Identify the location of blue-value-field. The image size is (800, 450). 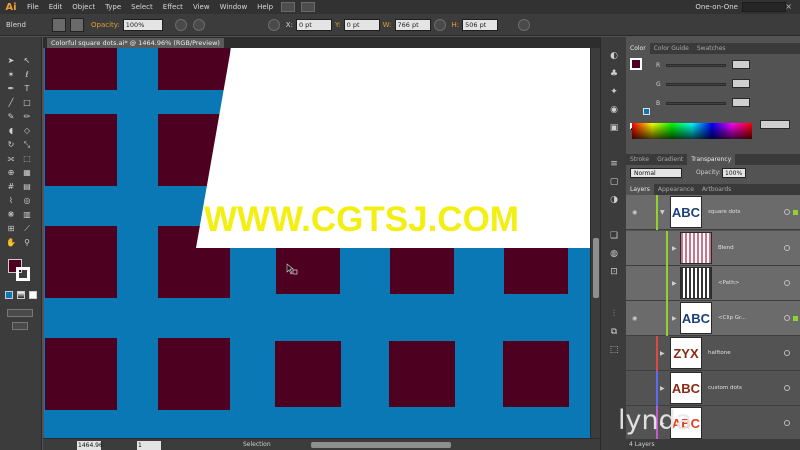
(741, 102).